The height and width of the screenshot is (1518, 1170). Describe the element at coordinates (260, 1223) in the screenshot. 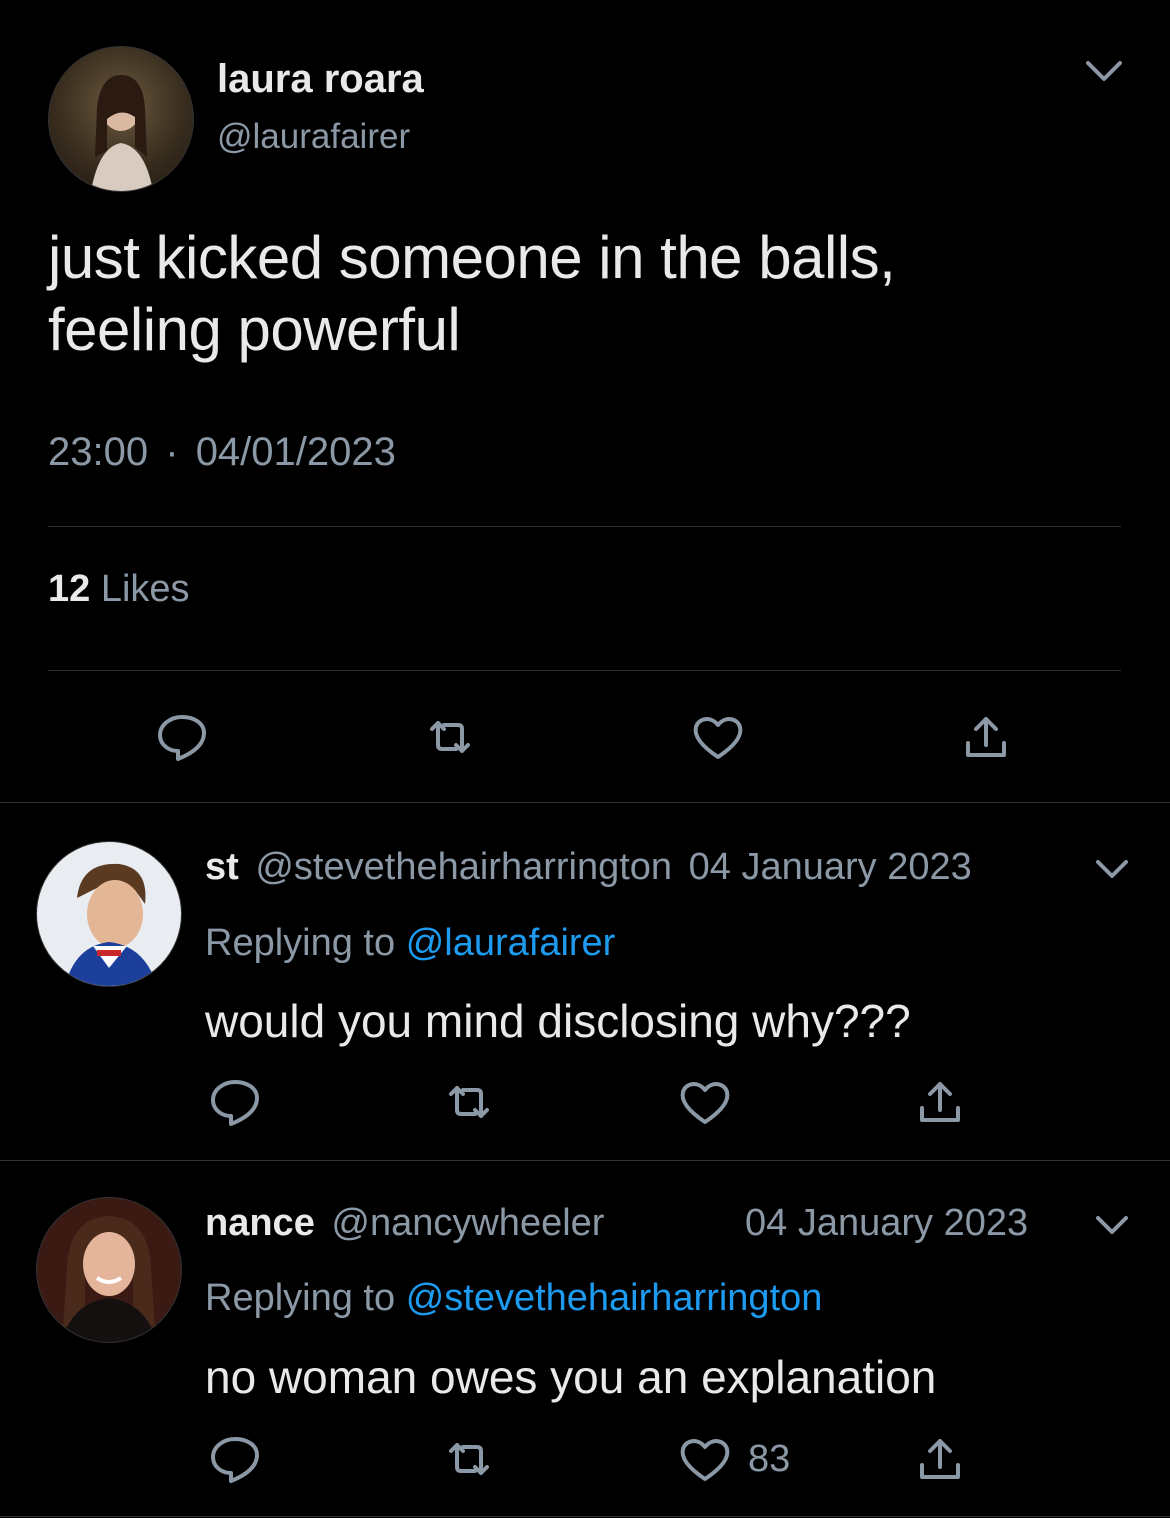

I see `display-name: nance` at that location.